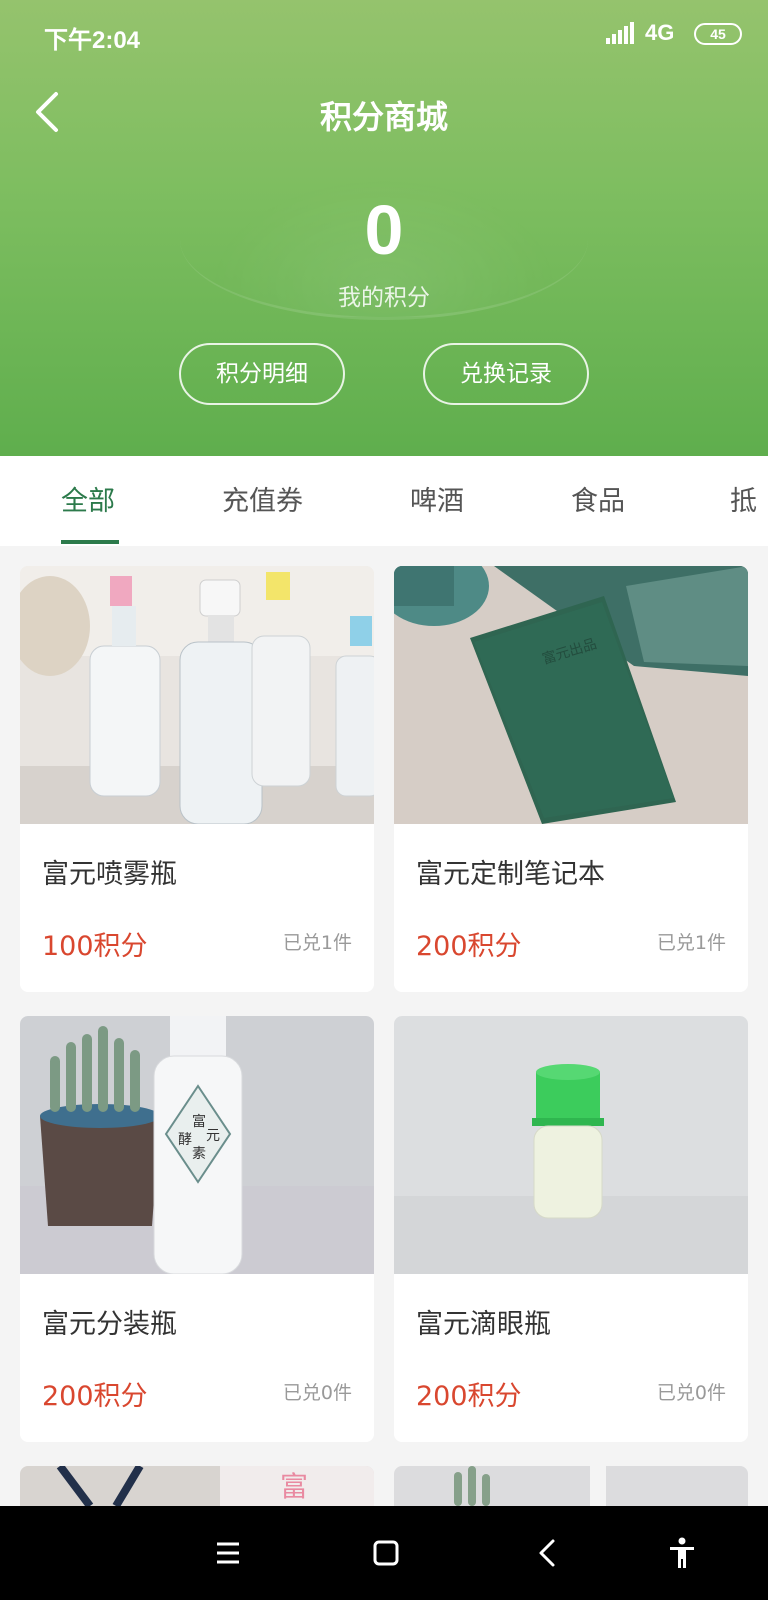  Describe the element at coordinates (384, 501) in the screenshot. I see `category-tabs: 全部 充值券 啤酒 食品 抵` at that location.